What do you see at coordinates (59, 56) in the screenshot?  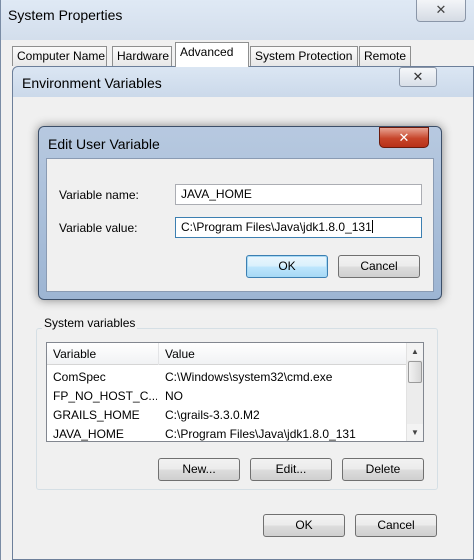 I see `tab-computer-name: Computer Name` at bounding box center [59, 56].